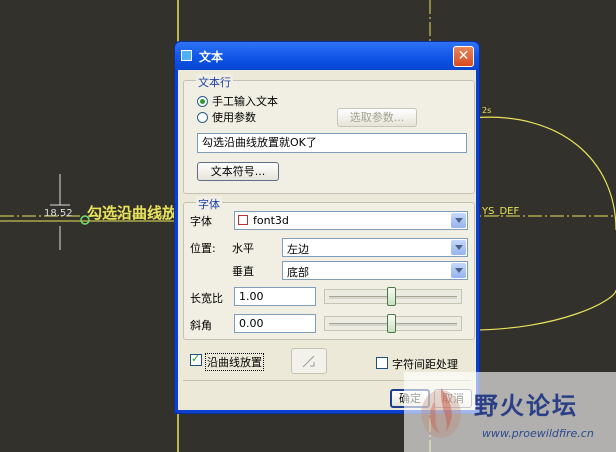  I want to click on ellipse-curve, so click(542, 223).